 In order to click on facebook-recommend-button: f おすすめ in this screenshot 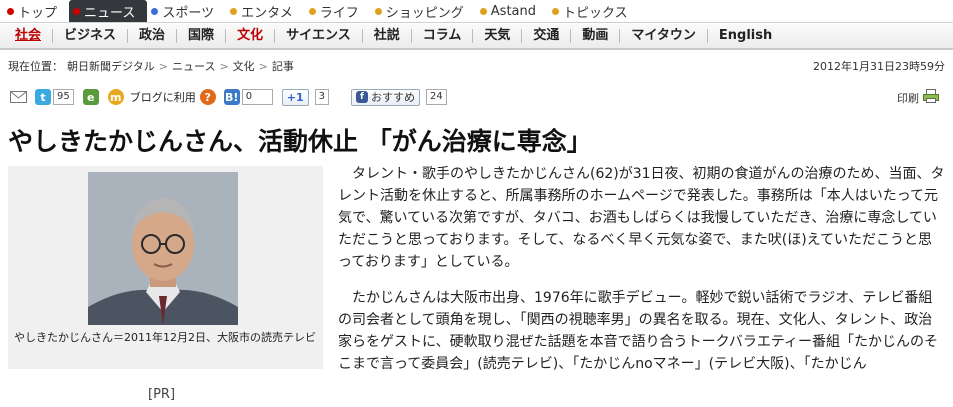, I will do `click(385, 97)`.